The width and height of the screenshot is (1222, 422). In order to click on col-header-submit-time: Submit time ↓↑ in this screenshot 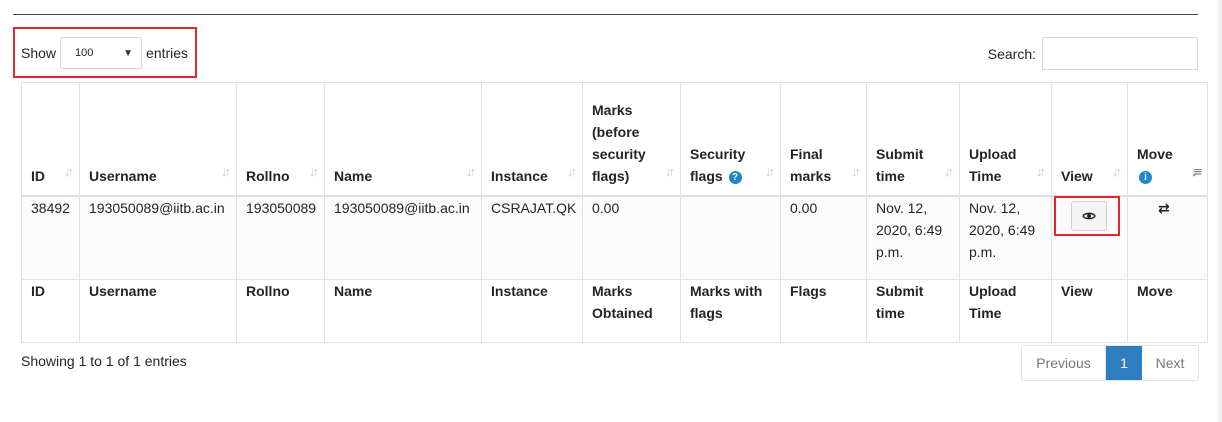, I will do `click(913, 139)`.